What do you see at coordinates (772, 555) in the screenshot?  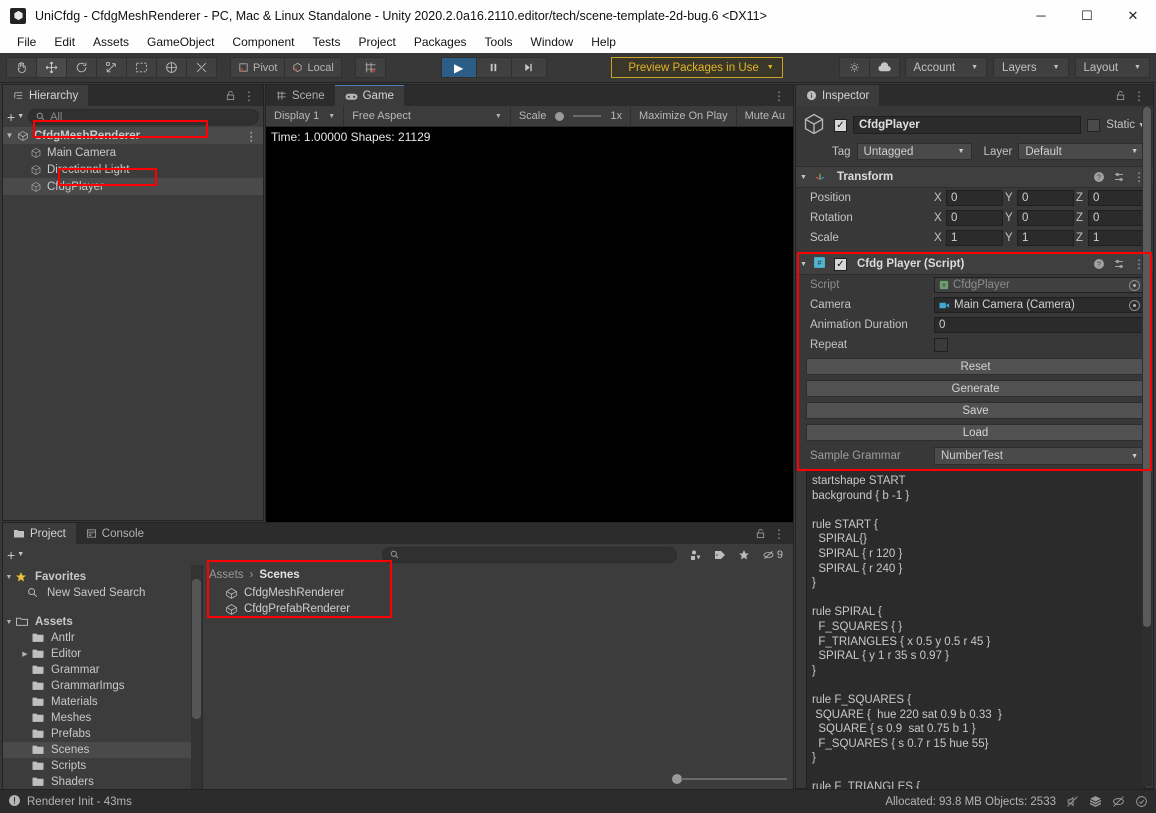 I see `hidden-packages-toggle: 9` at bounding box center [772, 555].